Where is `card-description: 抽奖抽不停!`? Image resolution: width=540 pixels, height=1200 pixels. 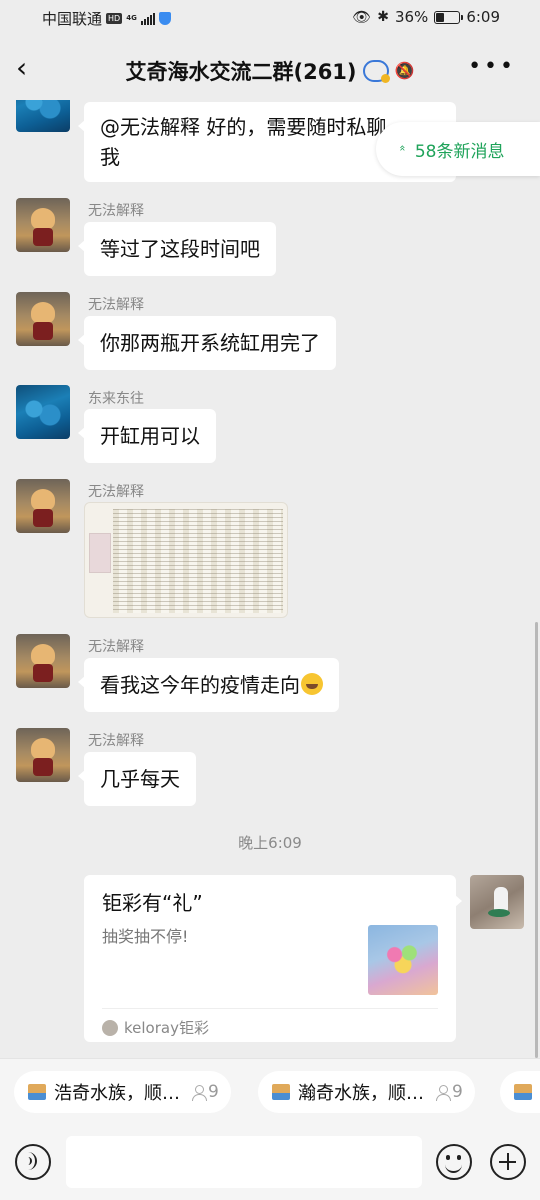
card-description: 抽奖抽不停! is located at coordinates (145, 936).